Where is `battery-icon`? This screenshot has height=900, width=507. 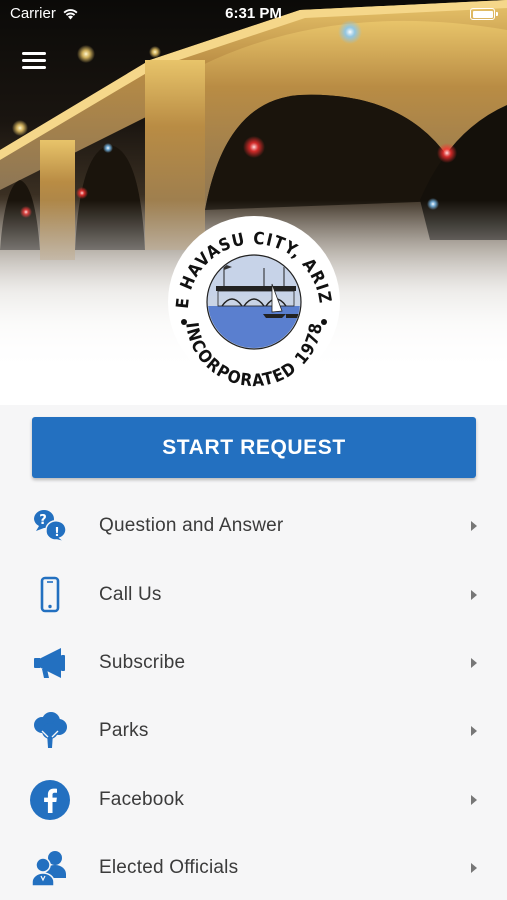 battery-icon is located at coordinates (484, 14).